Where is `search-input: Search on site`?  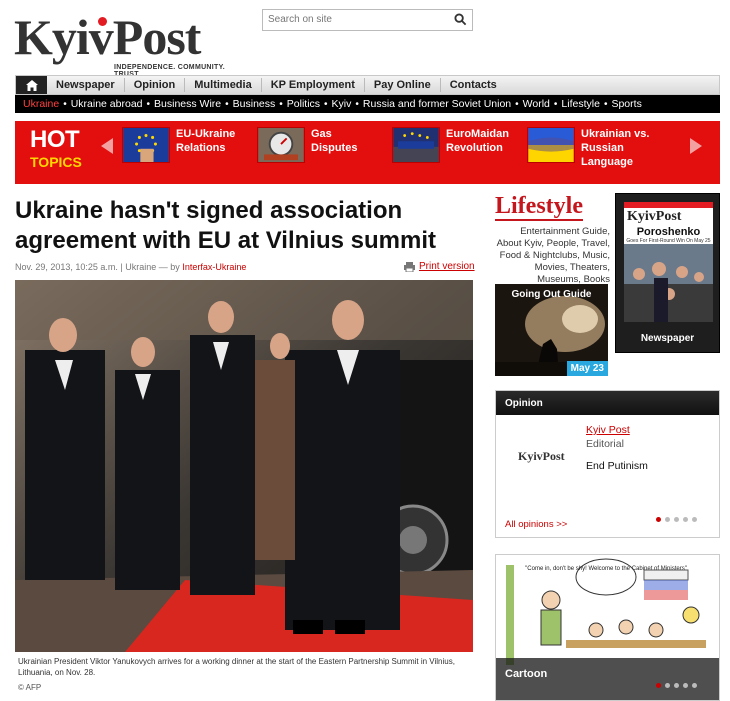
search-input: Search on site is located at coordinates (367, 20).